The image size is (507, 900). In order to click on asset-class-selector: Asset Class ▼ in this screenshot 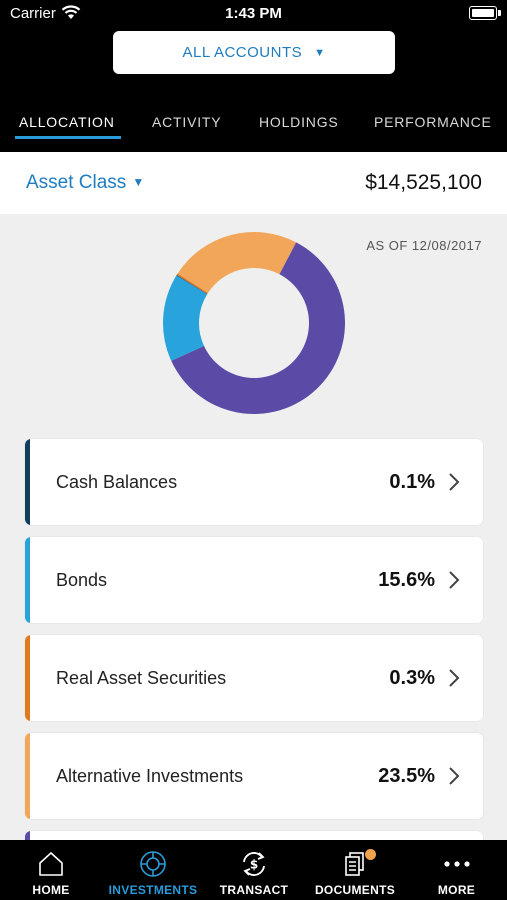, I will do `click(85, 183)`.